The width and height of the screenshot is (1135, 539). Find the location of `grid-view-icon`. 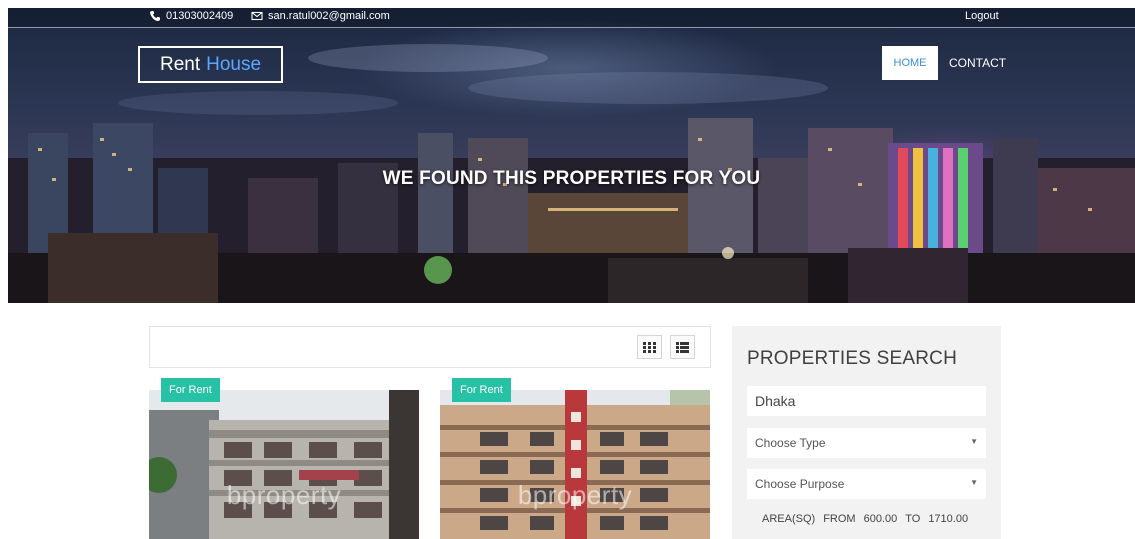

grid-view-icon is located at coordinates (649, 347).